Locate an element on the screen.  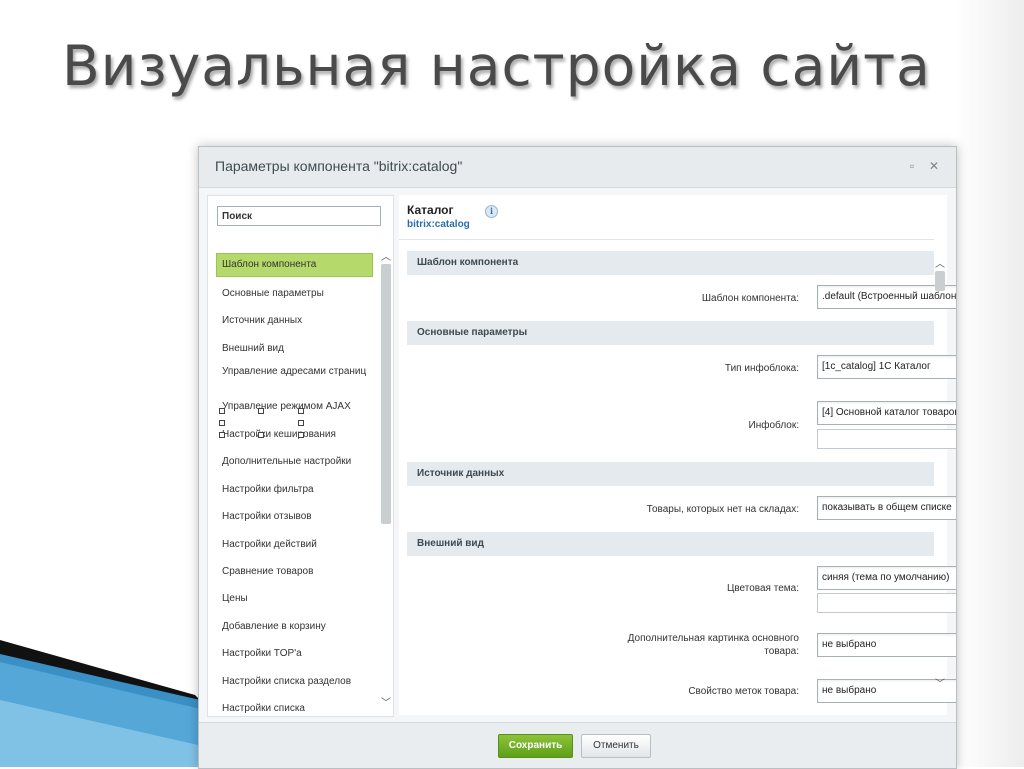
section-source: Источник данных is located at coordinates (670, 474).